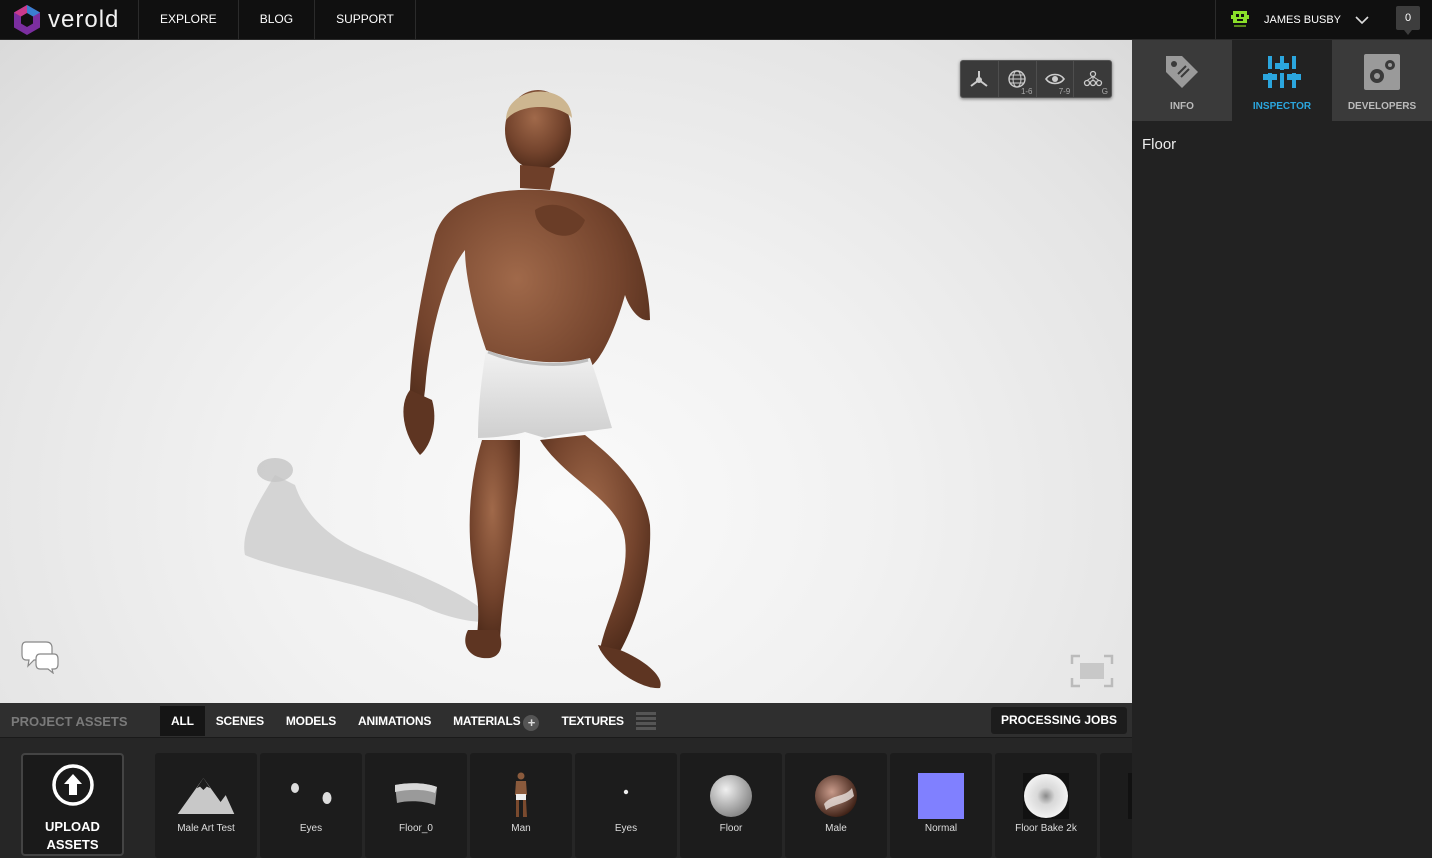 The image size is (1432, 858). I want to click on asset-label: Male, so click(836, 828).